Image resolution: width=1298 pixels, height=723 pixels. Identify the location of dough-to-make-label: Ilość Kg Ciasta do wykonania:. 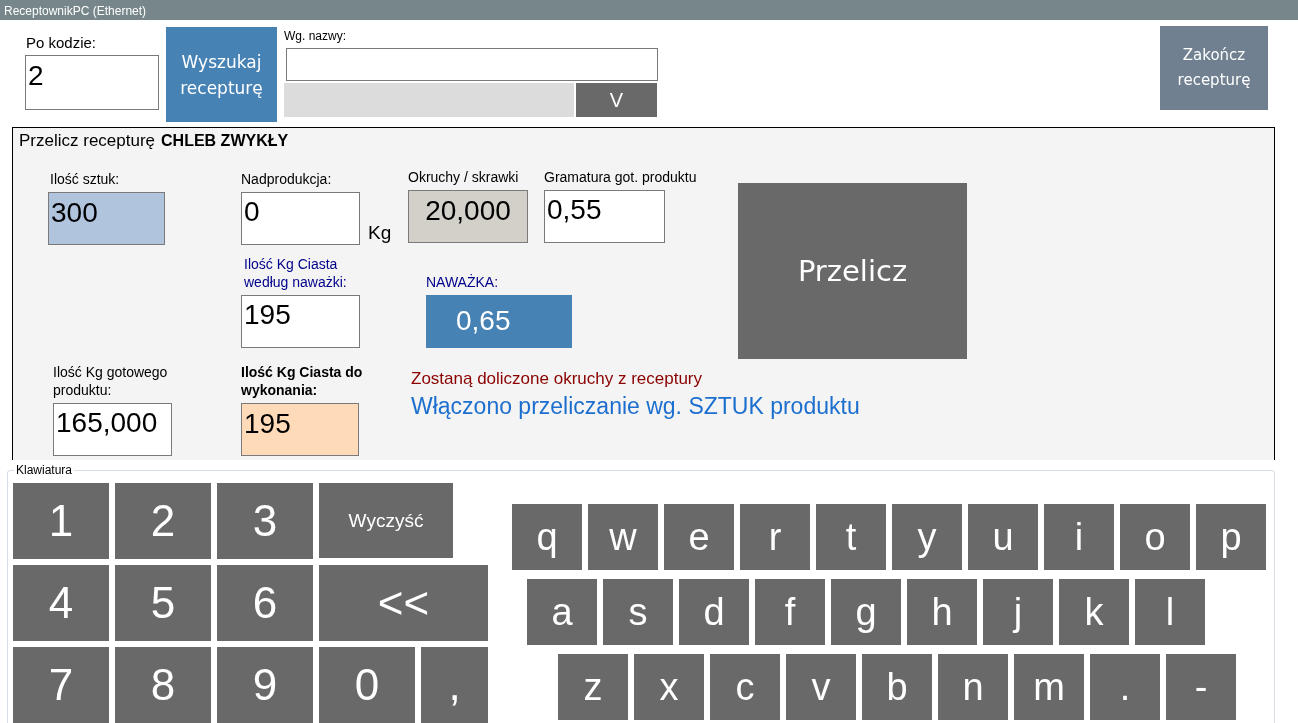
(302, 381).